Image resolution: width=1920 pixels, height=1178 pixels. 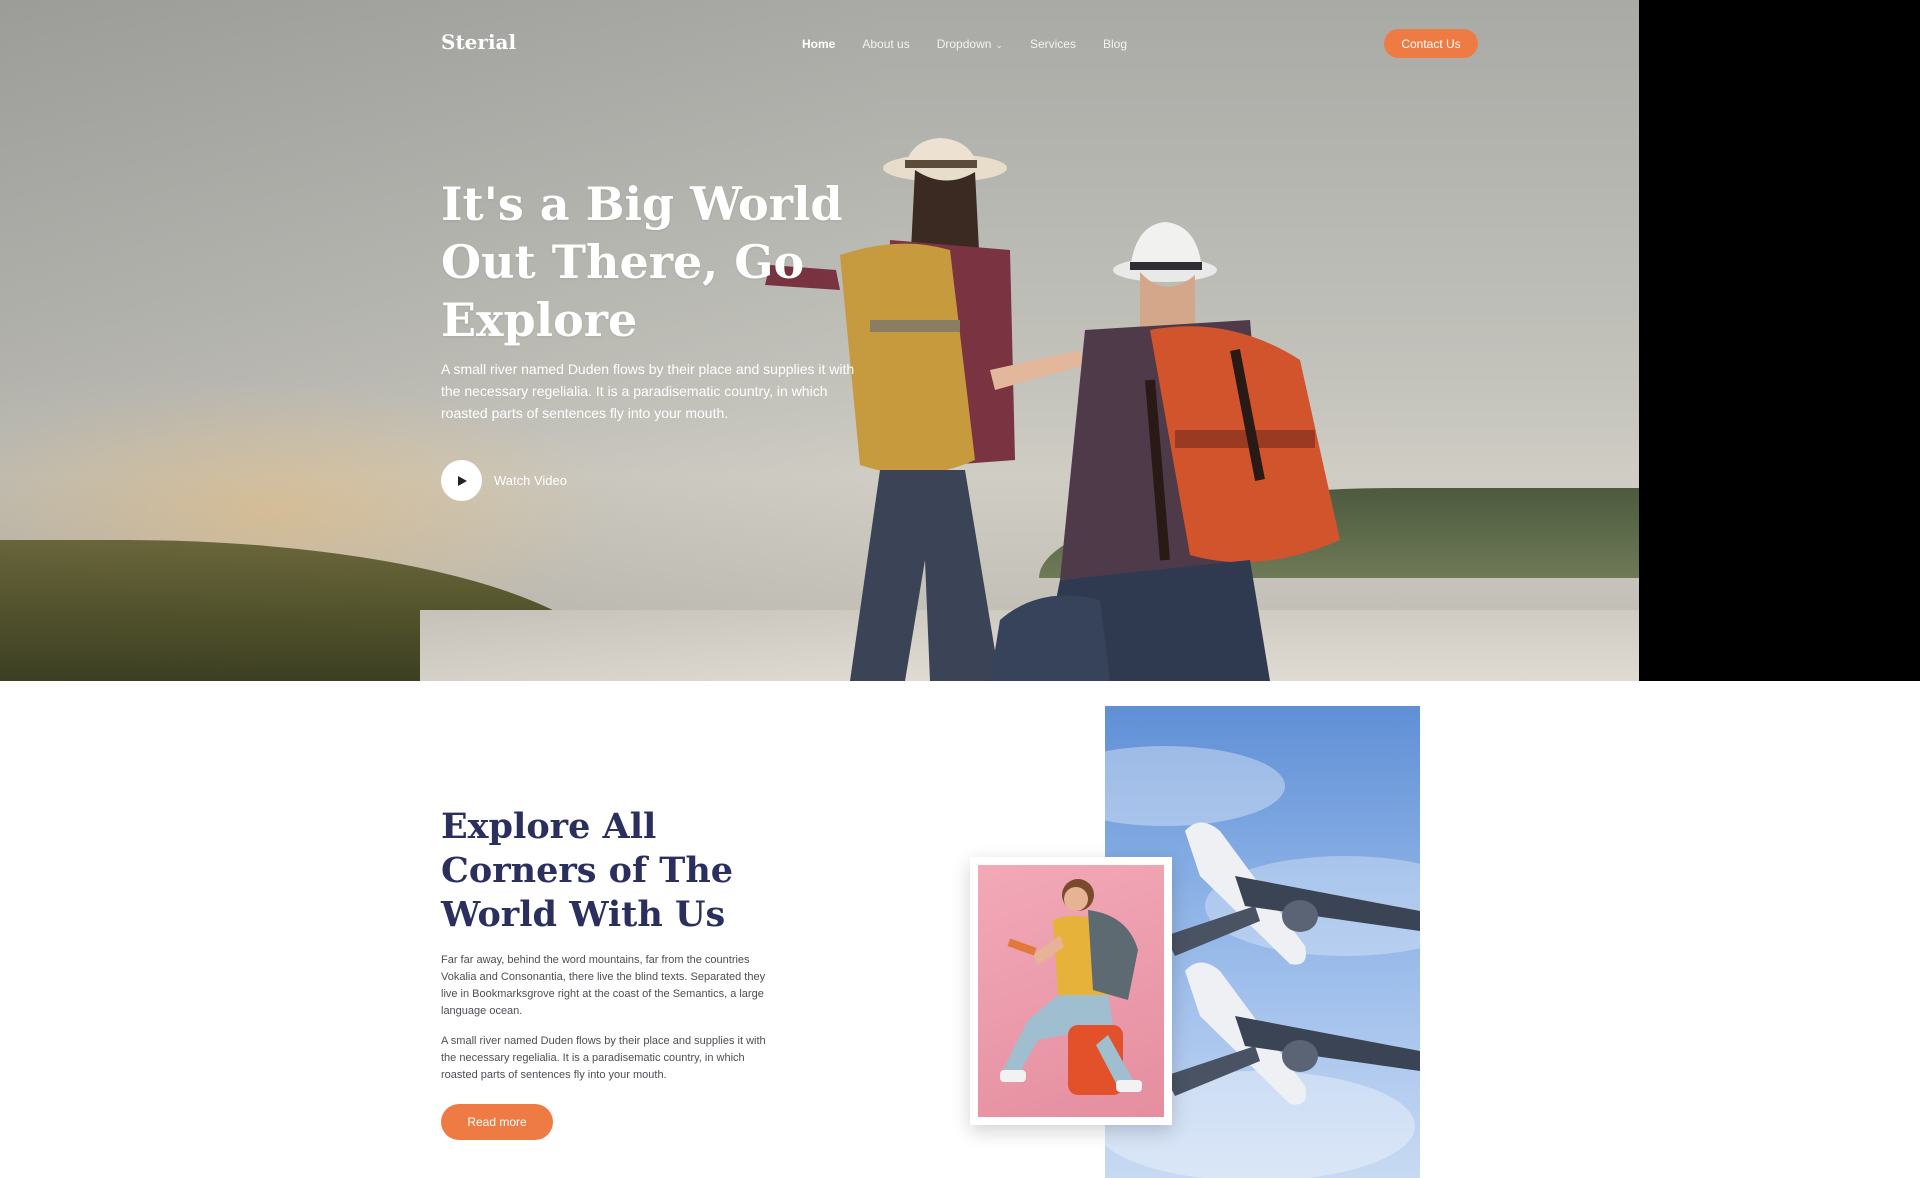 What do you see at coordinates (1053, 44) in the screenshot?
I see `nav-item-services: Services` at bounding box center [1053, 44].